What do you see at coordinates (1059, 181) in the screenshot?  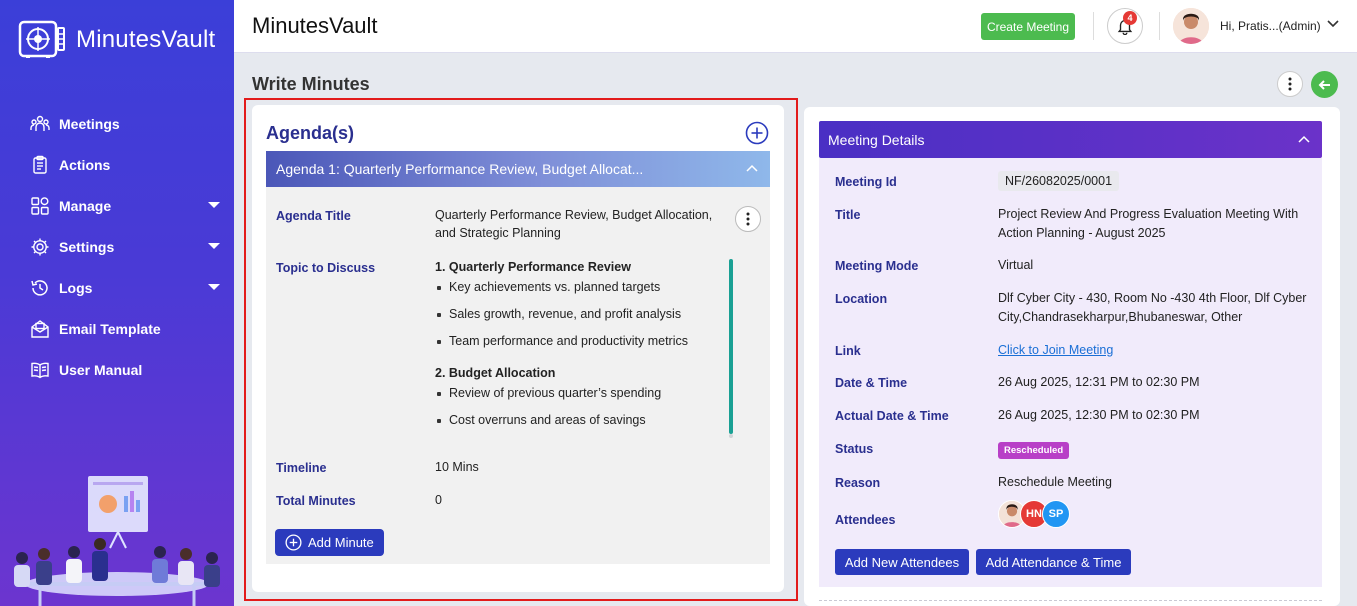 I see `meeting-id-value: NF/26082025/0001` at bounding box center [1059, 181].